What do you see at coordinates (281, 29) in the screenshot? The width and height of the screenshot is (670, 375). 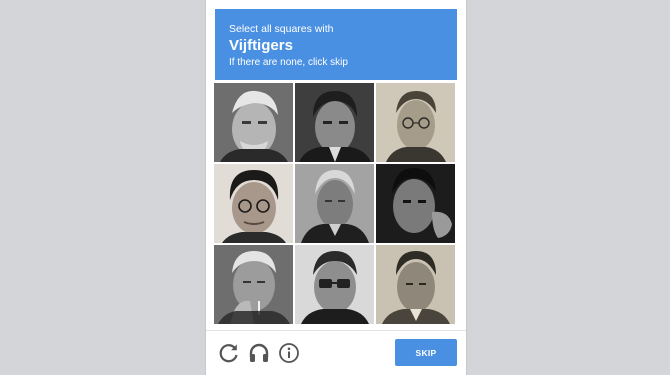 I see `instruction-text: Select all squares with` at bounding box center [281, 29].